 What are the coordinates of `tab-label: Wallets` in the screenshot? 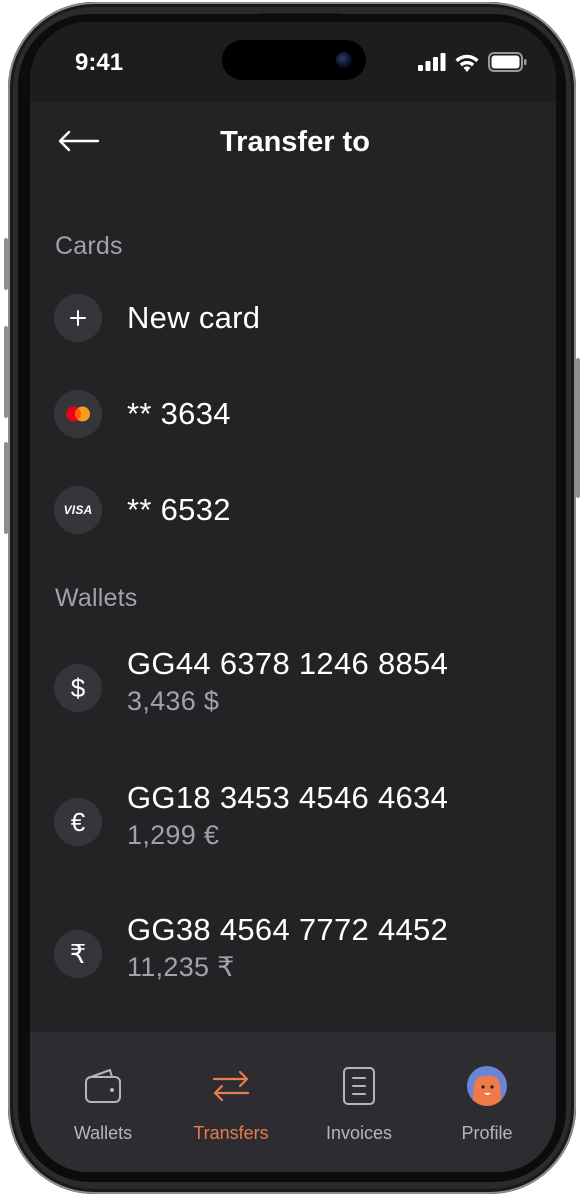 It's located at (103, 1133).